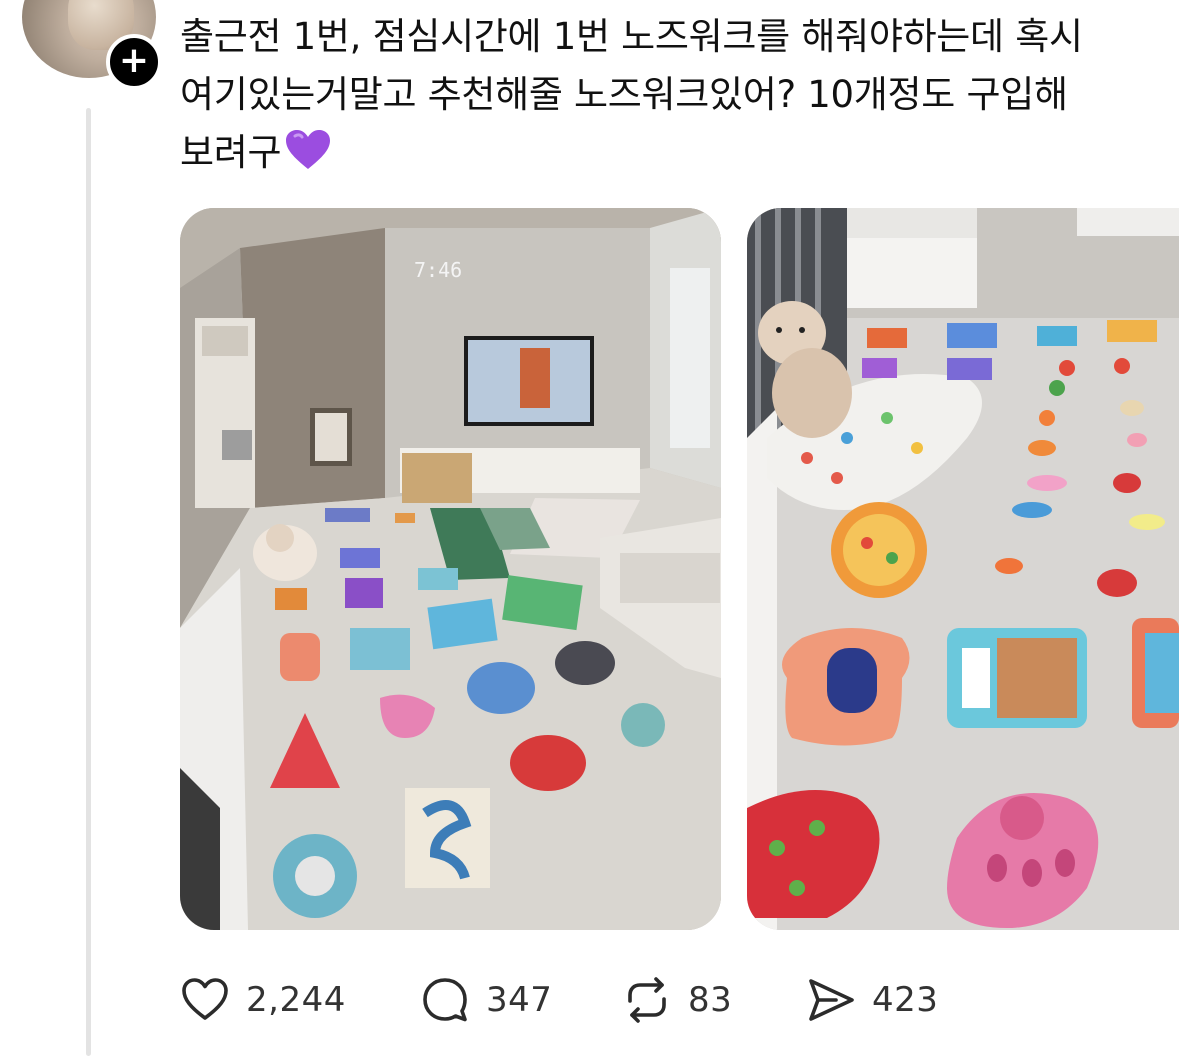 The height and width of the screenshot is (1056, 1179). Describe the element at coordinates (88, 582) in the screenshot. I see `thread-line` at that location.